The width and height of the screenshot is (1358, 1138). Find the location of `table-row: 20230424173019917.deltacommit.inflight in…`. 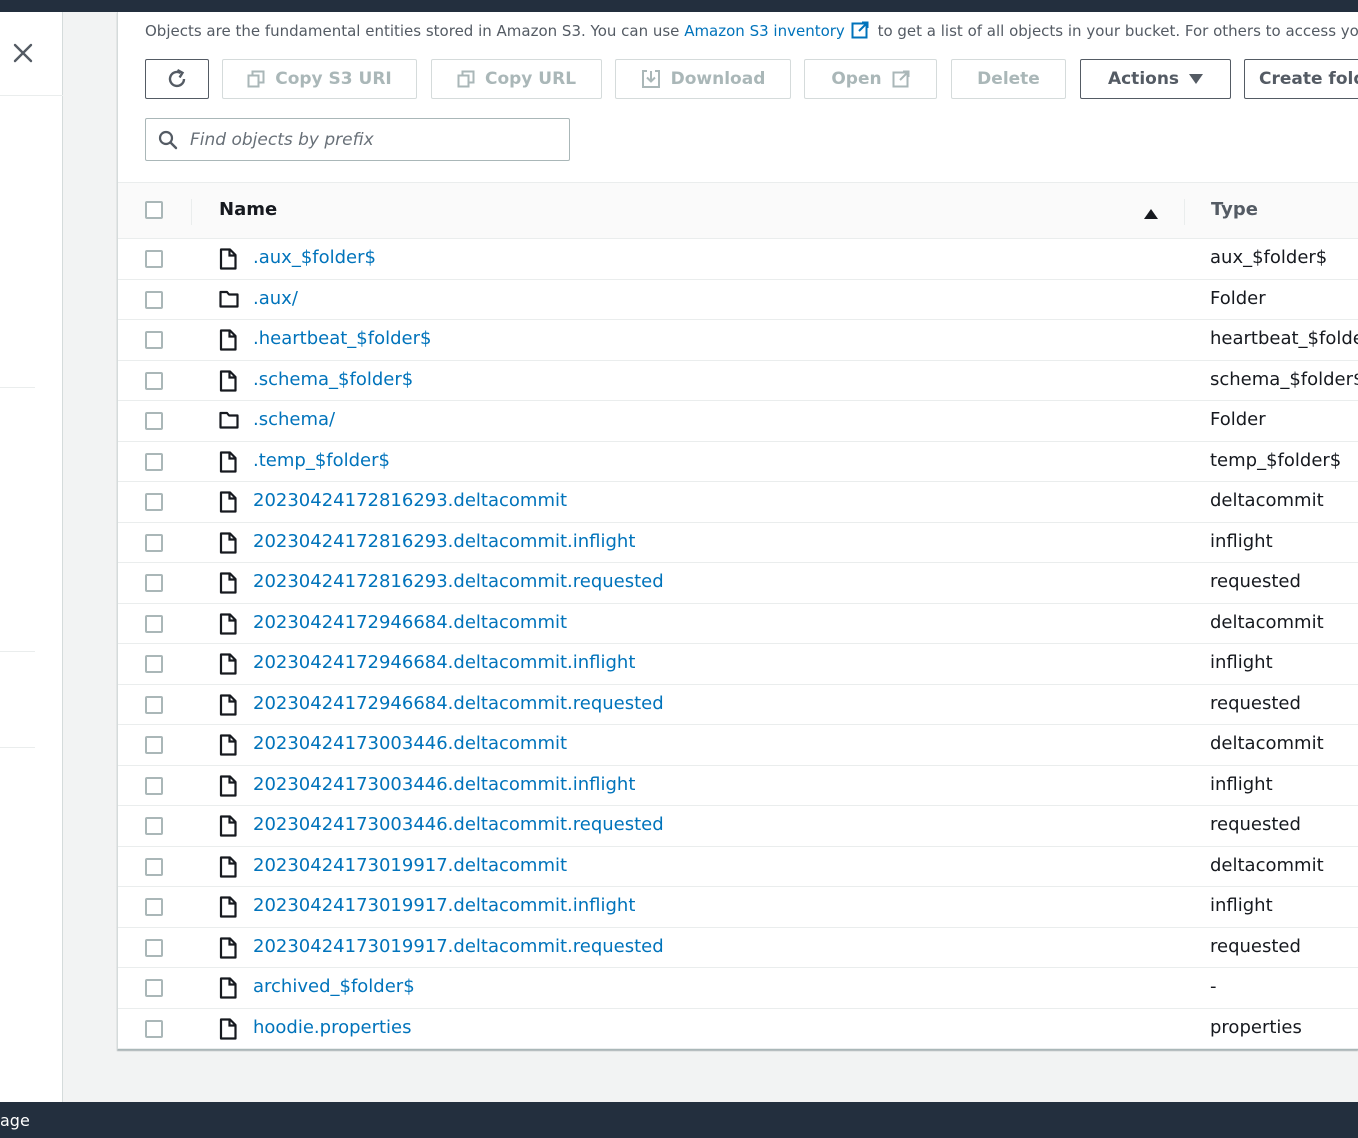

table-row: 20230424173019917.deltacommit.inflight in… is located at coordinates (738, 907).